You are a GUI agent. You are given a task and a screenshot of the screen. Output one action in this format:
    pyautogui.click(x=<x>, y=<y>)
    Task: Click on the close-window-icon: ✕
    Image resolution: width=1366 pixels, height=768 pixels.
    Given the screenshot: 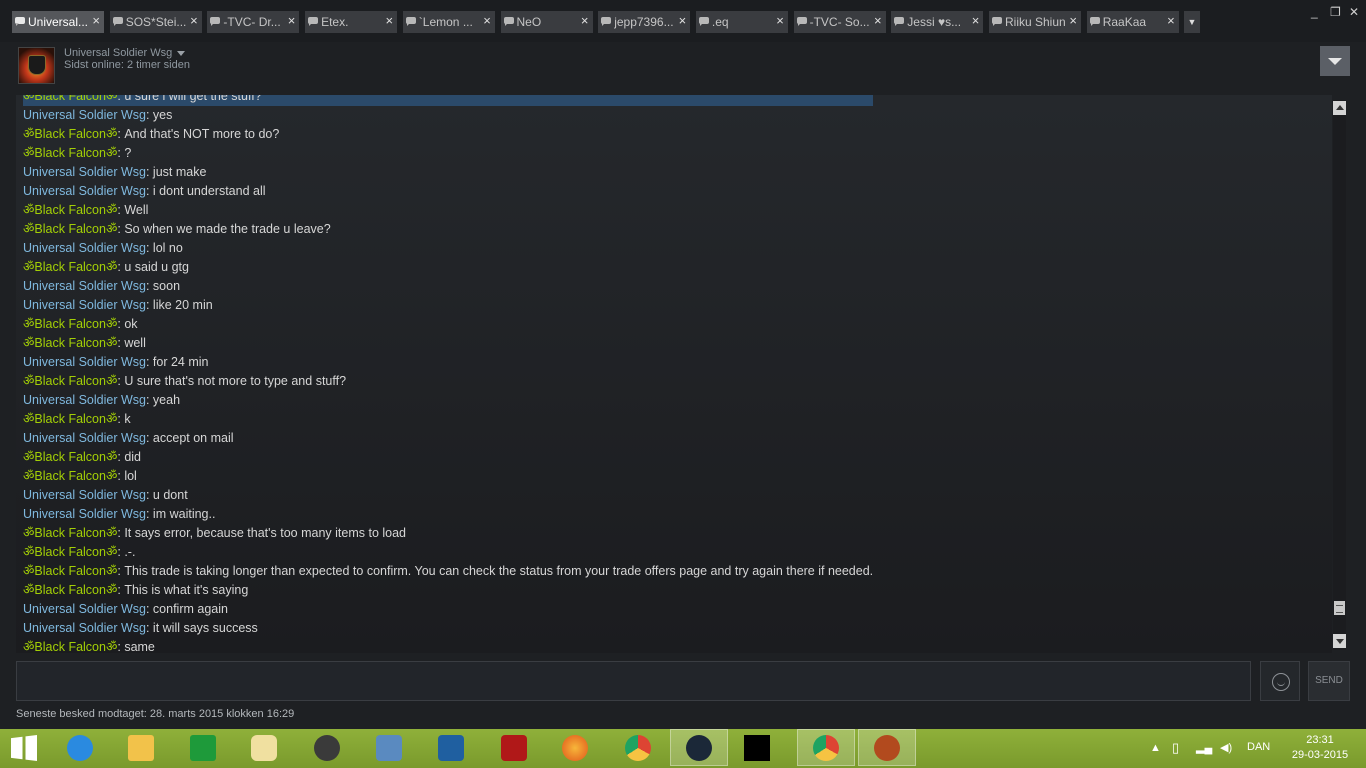 What is the action you would take?
    pyautogui.click(x=1354, y=12)
    